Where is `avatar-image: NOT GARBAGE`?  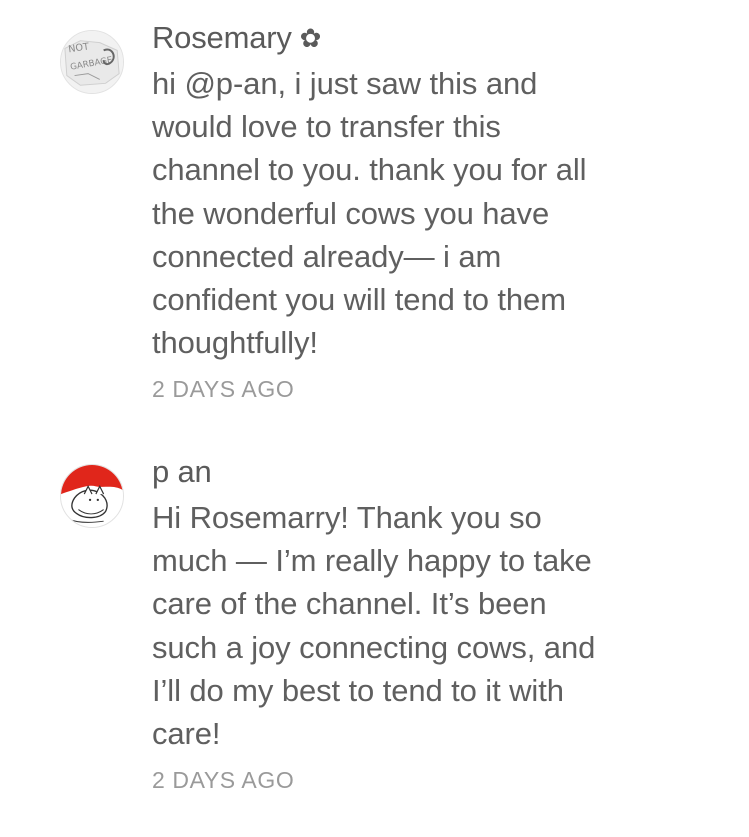
avatar-image: NOT GARBAGE is located at coordinates (92, 62).